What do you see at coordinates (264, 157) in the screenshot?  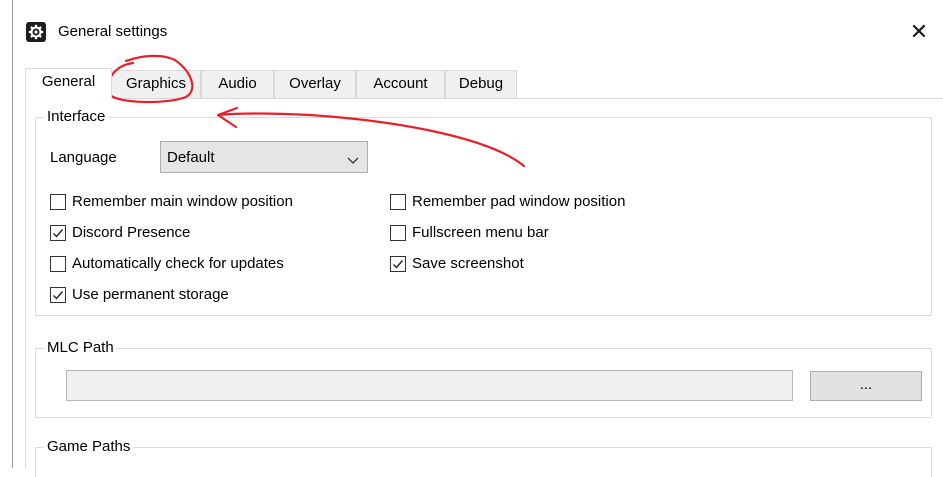 I see `language-select: Default` at bounding box center [264, 157].